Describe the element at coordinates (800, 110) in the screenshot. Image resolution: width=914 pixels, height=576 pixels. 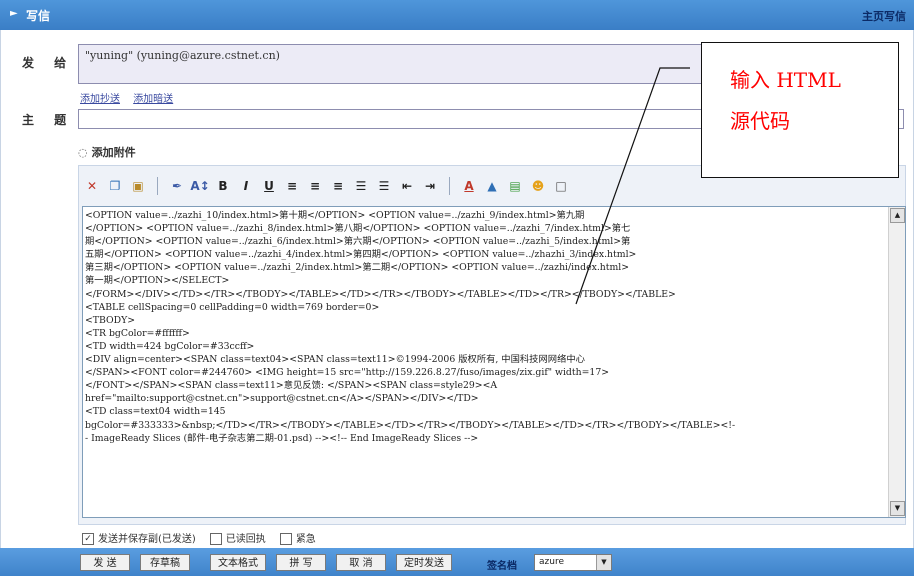
I see `annotation-callout: 输入 HTML 源代码` at that location.